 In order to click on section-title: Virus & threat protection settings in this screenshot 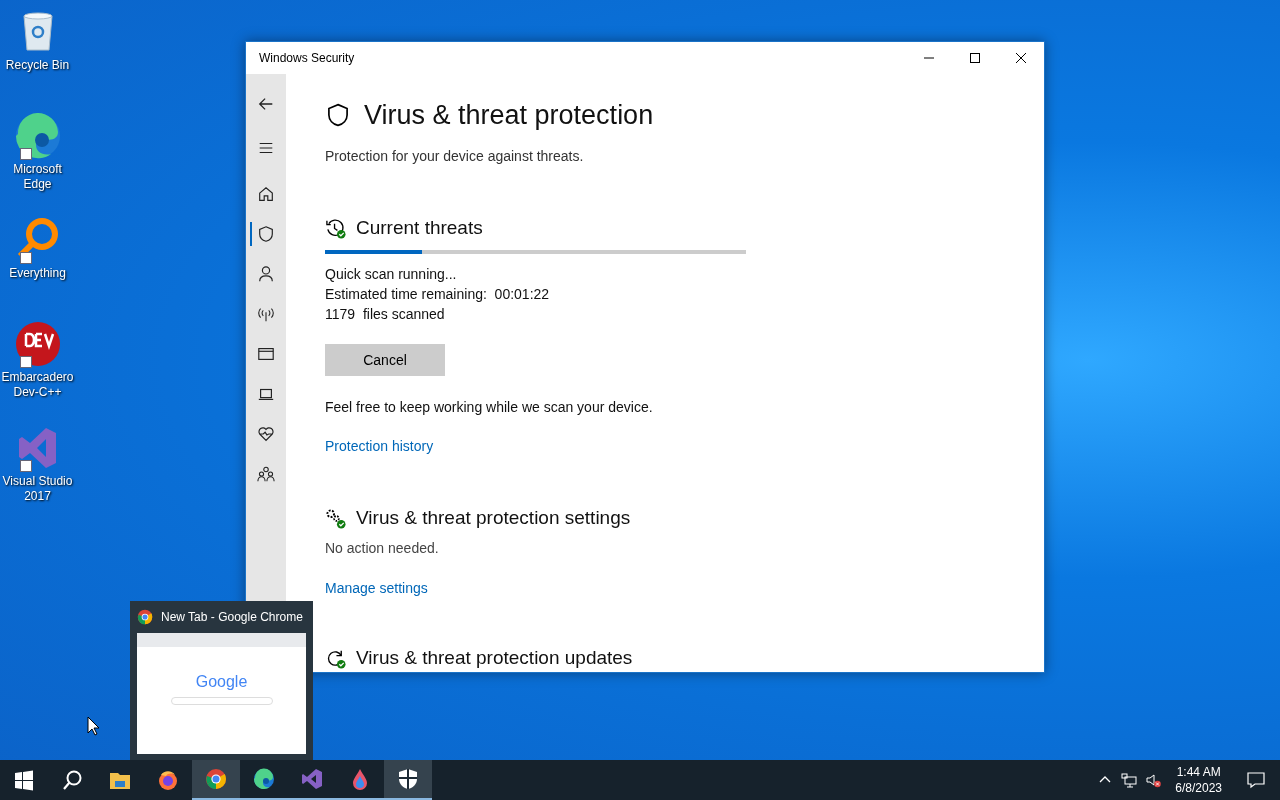, I will do `click(493, 518)`.